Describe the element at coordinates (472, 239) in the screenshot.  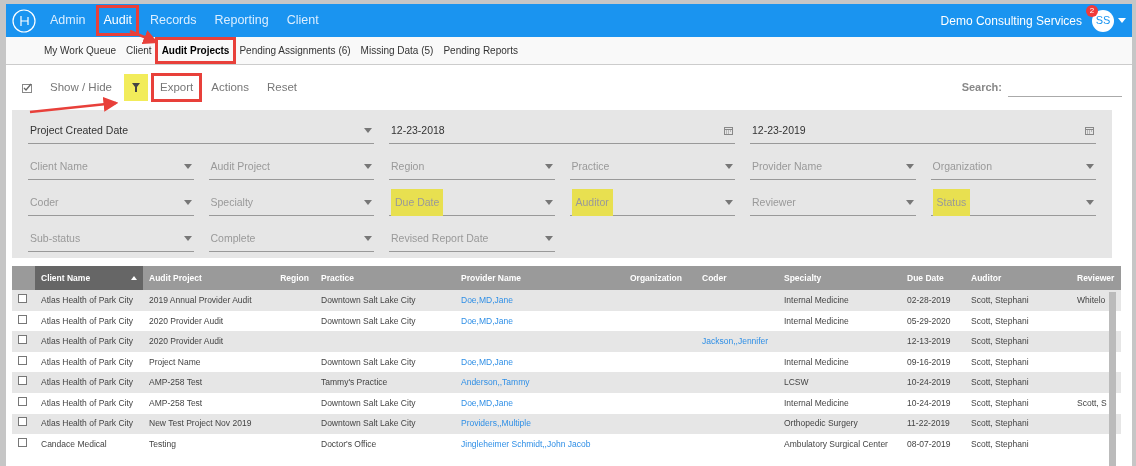
I see `select-field: Revised Report Date` at that location.